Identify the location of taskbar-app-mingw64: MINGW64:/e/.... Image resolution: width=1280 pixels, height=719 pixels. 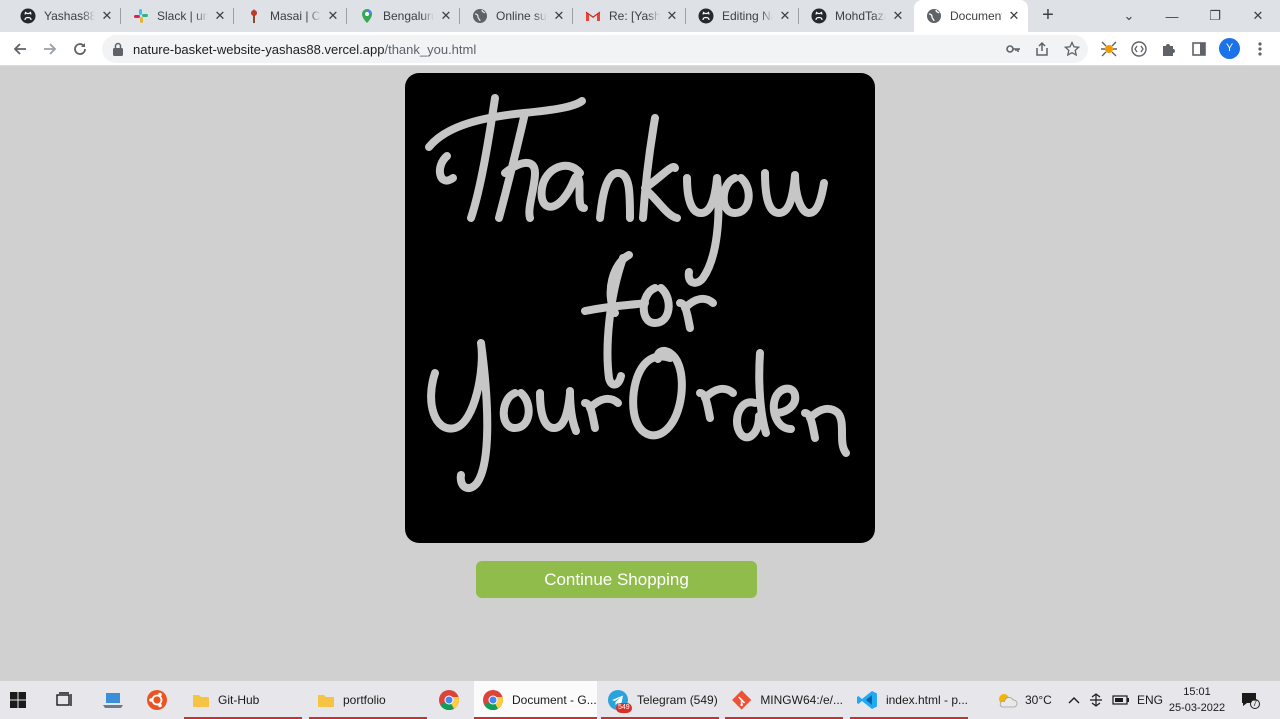
(784, 700).